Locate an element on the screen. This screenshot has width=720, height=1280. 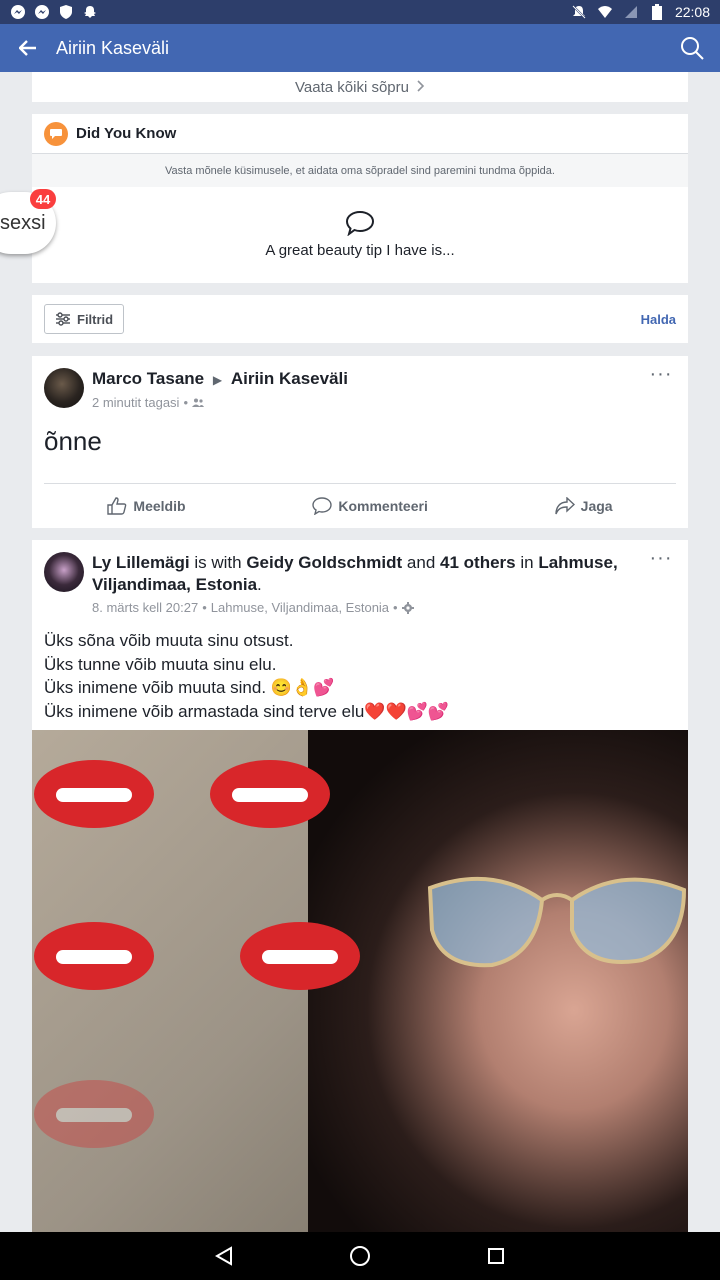
comment-button: Kommenteeri is located at coordinates (370, 506).